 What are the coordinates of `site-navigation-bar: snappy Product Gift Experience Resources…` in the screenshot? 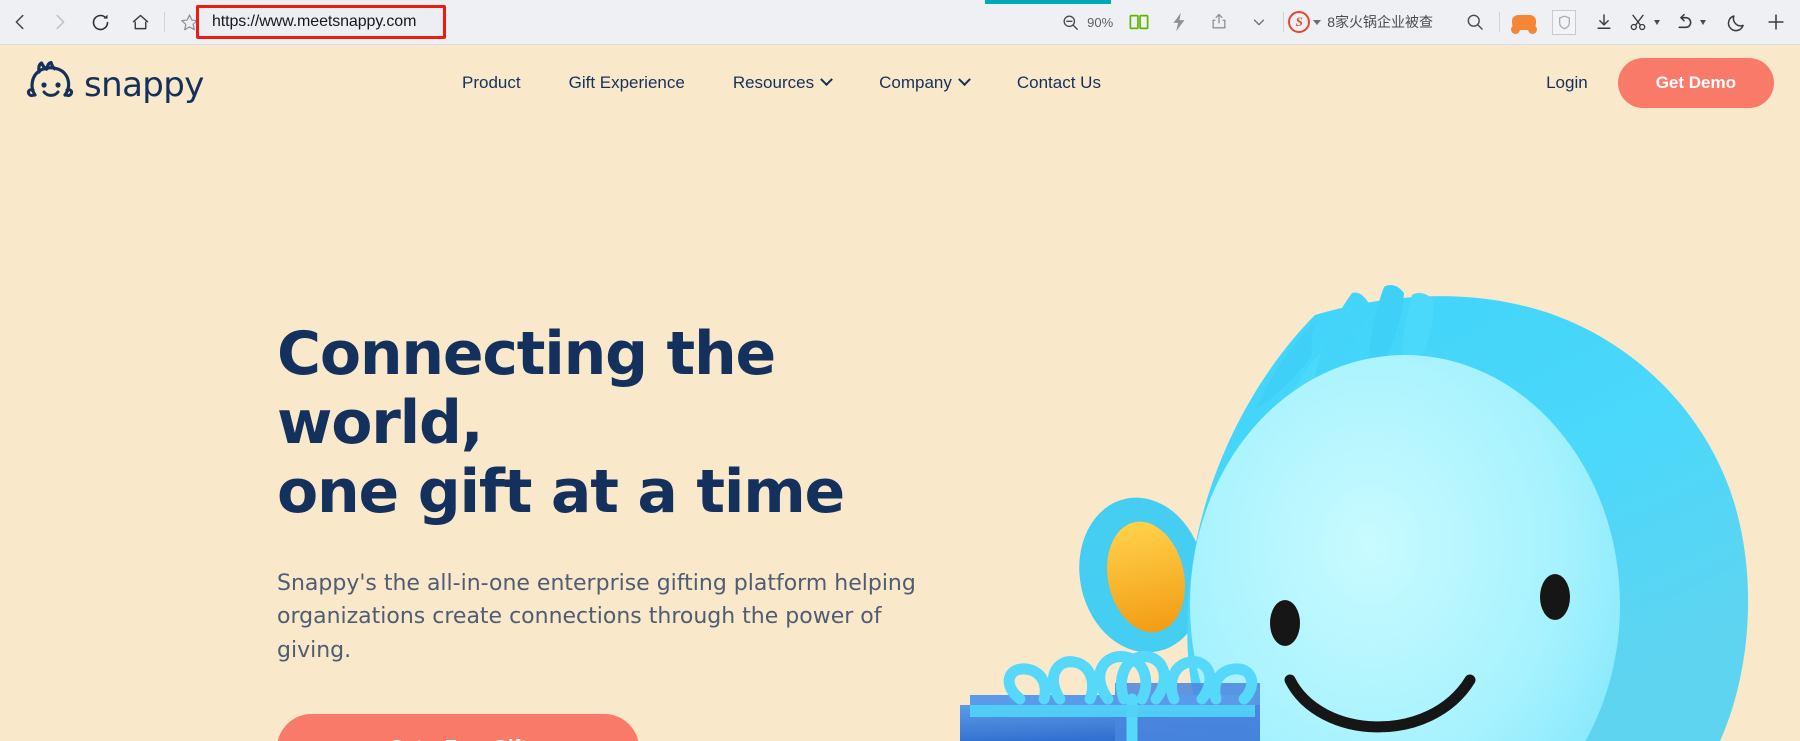 It's located at (900, 82).